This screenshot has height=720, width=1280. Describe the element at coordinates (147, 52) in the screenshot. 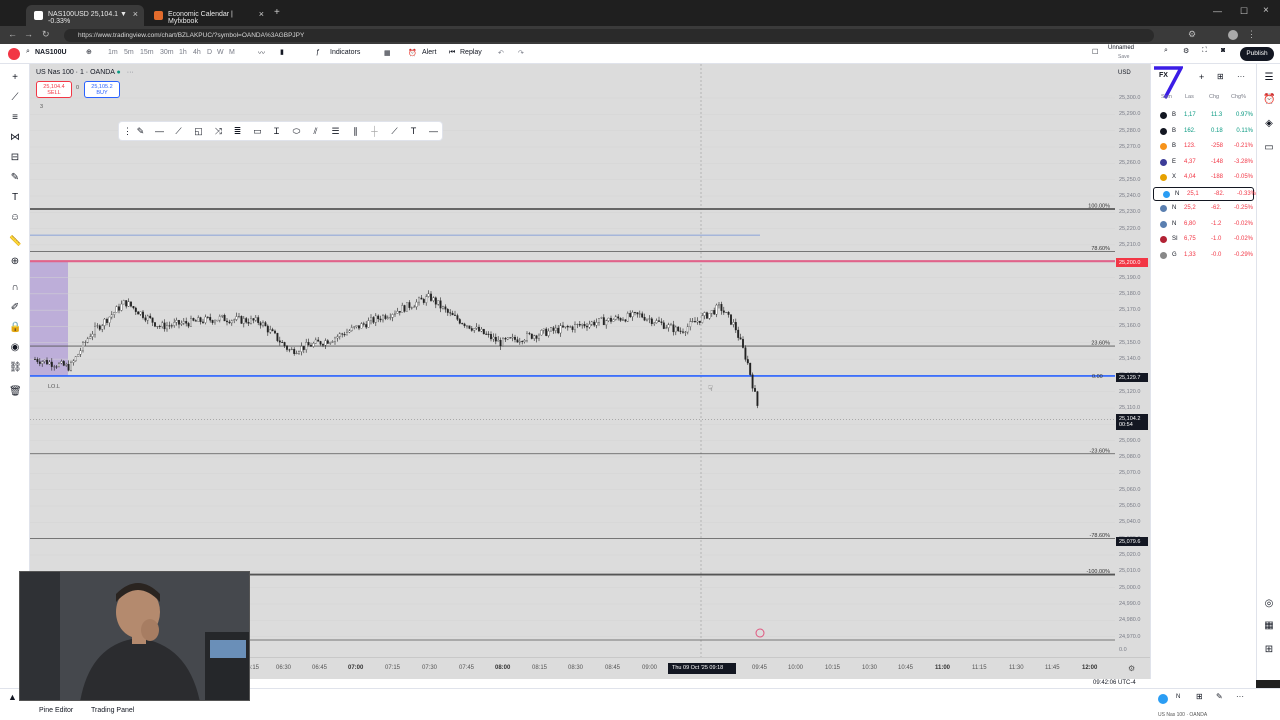

I see `interval-15m: 15m` at that location.